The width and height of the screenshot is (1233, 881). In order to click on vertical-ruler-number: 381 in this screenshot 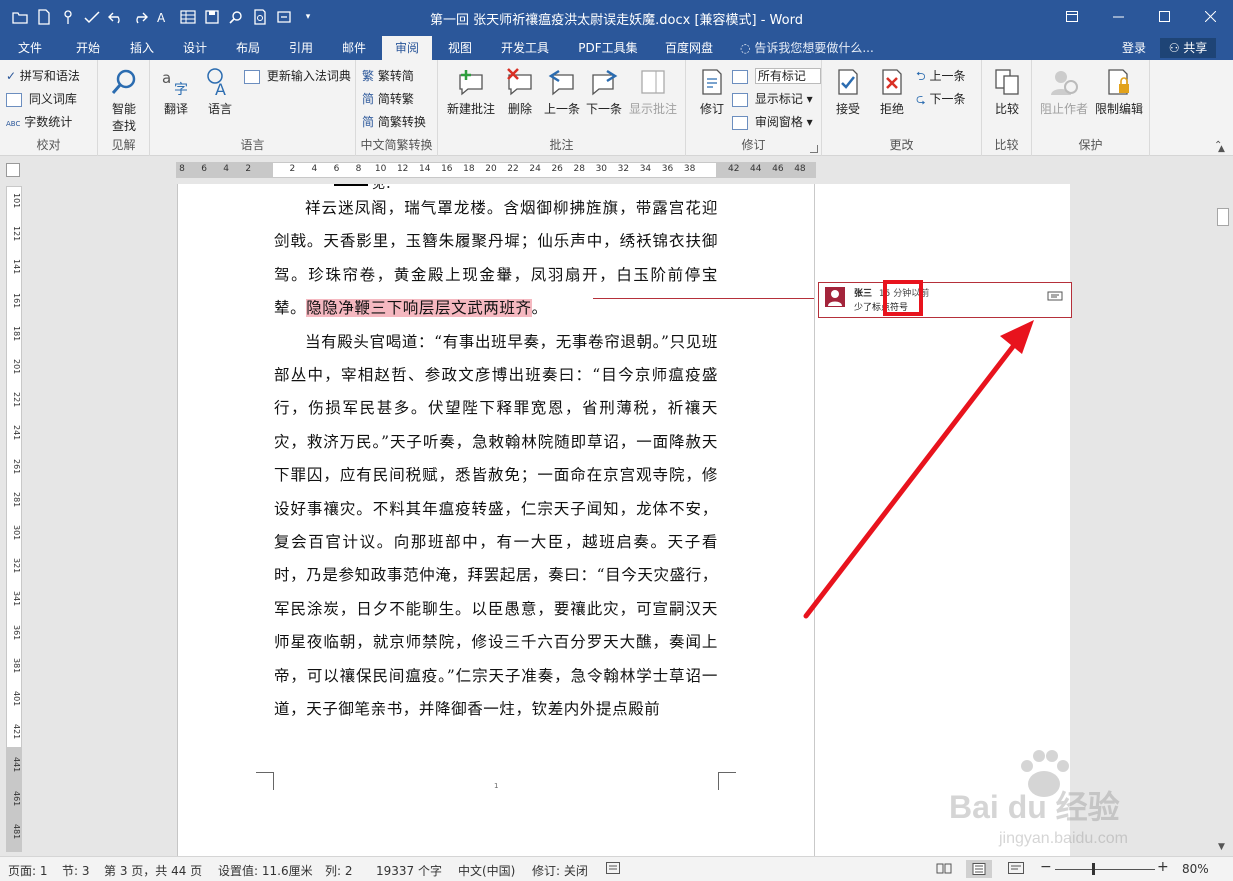, I will do `click(16, 665)`.